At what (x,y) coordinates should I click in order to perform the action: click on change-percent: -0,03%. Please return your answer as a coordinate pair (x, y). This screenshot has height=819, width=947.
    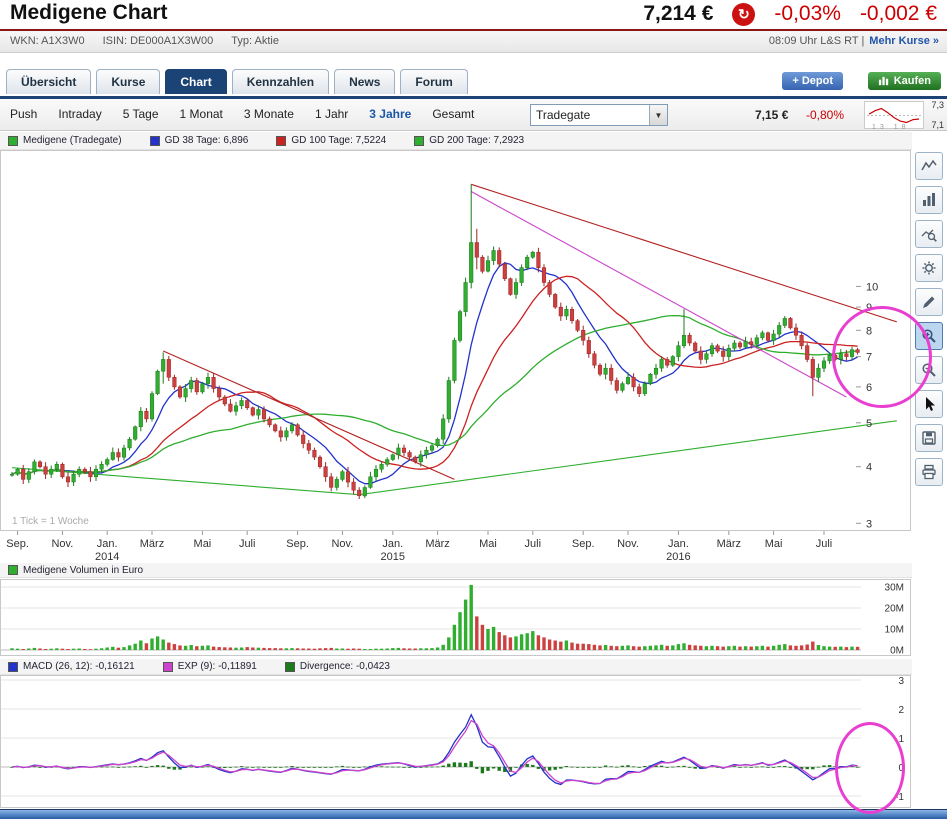
    Looking at the image, I should click on (807, 13).